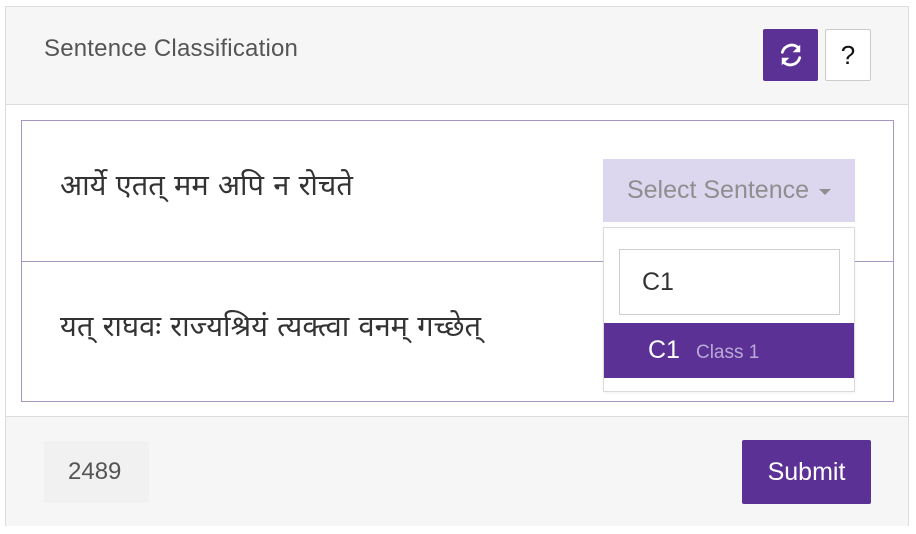 The image size is (916, 534). What do you see at coordinates (171, 48) in the screenshot?
I see `page-title: Sentence Classification` at bounding box center [171, 48].